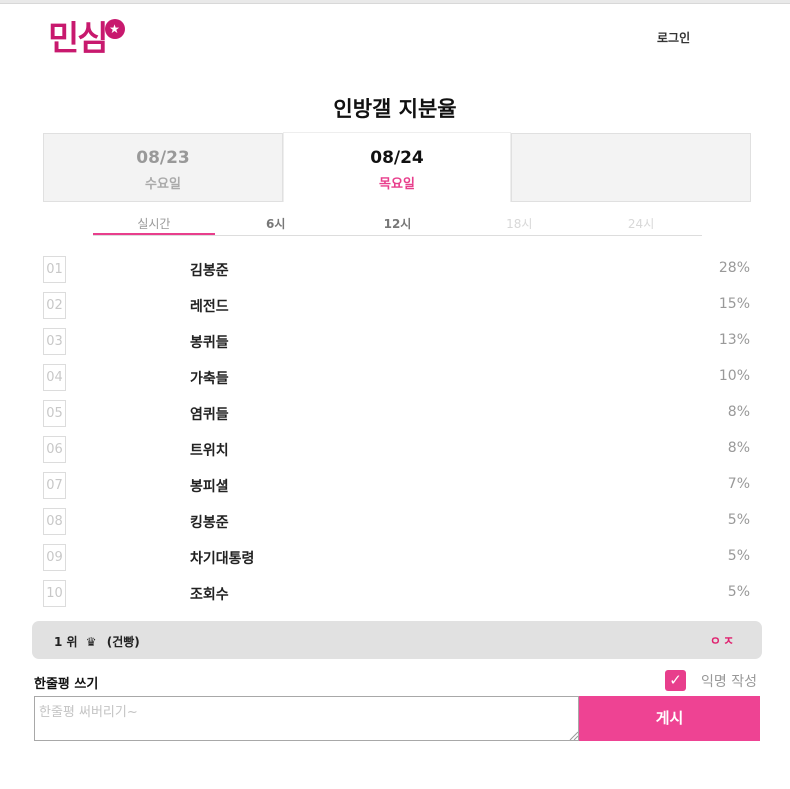  What do you see at coordinates (123, 642) in the screenshot?
I see `winner-name: (건빵)` at bounding box center [123, 642].